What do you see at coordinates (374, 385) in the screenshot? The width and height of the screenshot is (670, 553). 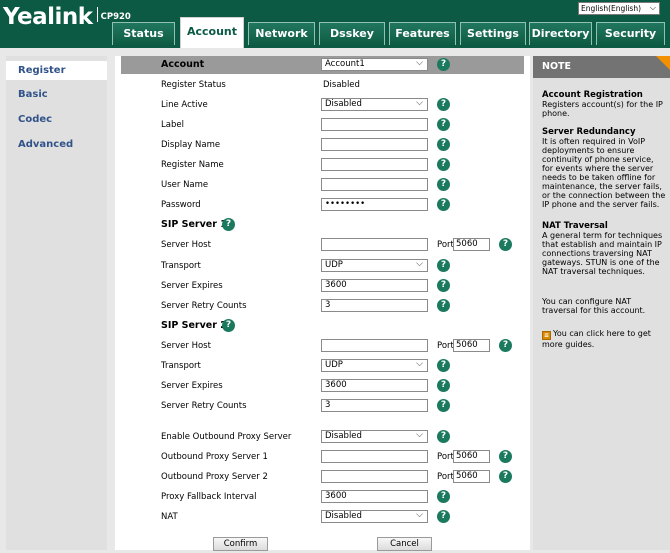 I see `sip2-expires-input: 3600` at bounding box center [374, 385].